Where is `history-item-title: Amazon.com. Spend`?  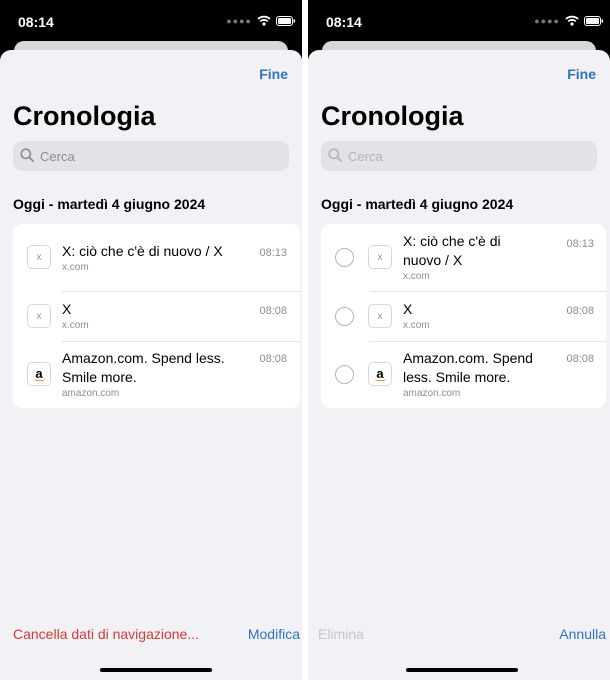 history-item-title: Amazon.com. Spend is located at coordinates (468, 358).